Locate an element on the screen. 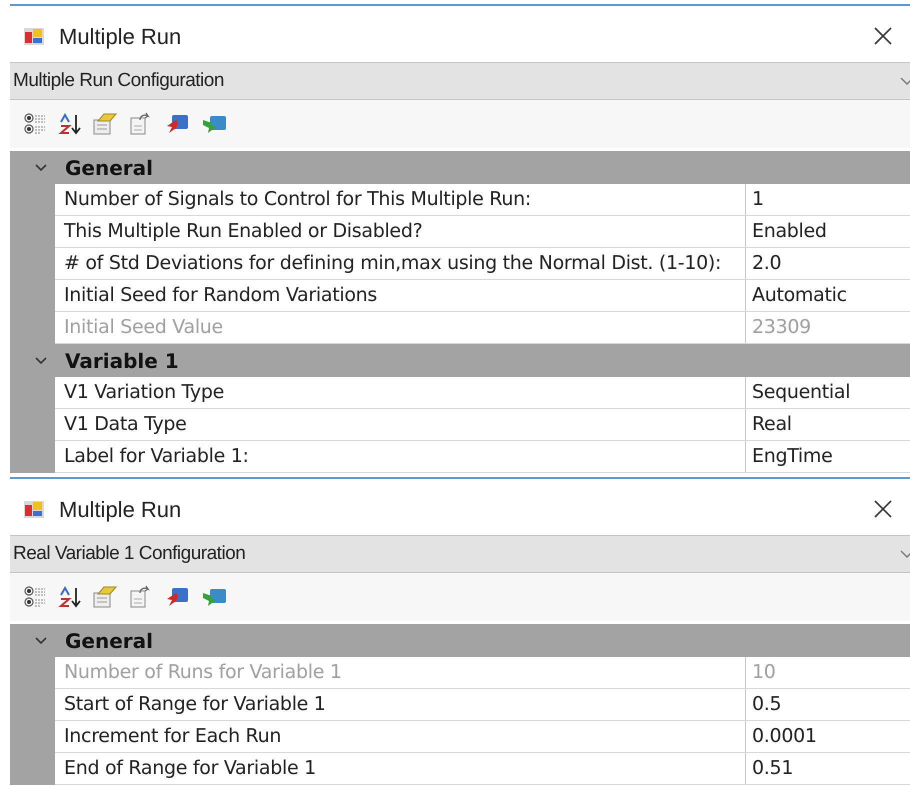 The image size is (910, 786). property-label: V1 Data Type is located at coordinates (400, 424).